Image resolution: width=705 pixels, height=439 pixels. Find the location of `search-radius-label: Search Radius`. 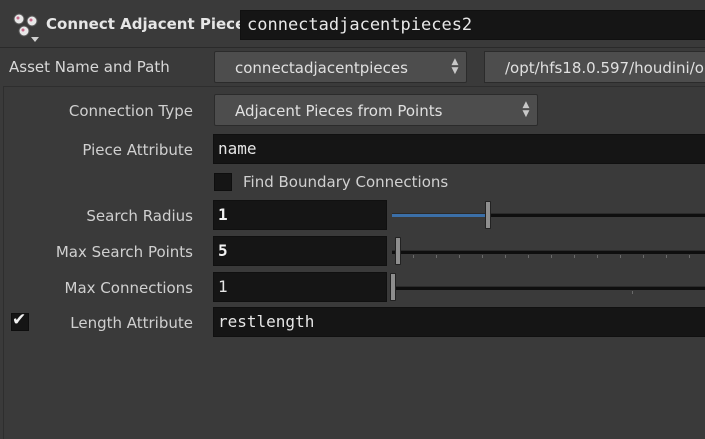

search-radius-label: Search Radius is located at coordinates (139, 216).